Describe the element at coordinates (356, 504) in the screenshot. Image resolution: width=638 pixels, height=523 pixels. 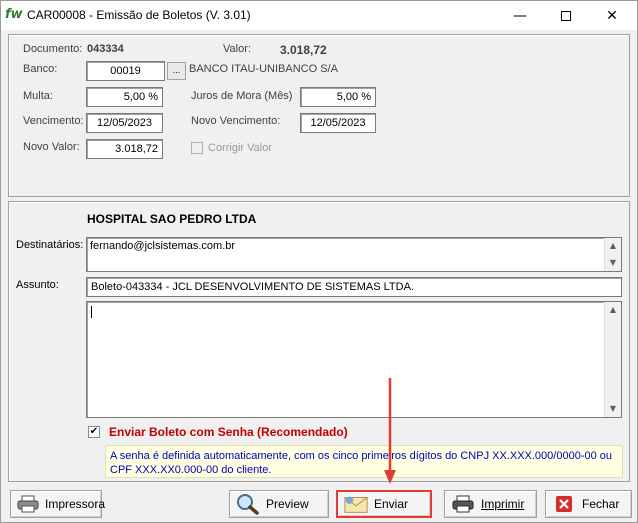
I see `envelope-icon` at that location.